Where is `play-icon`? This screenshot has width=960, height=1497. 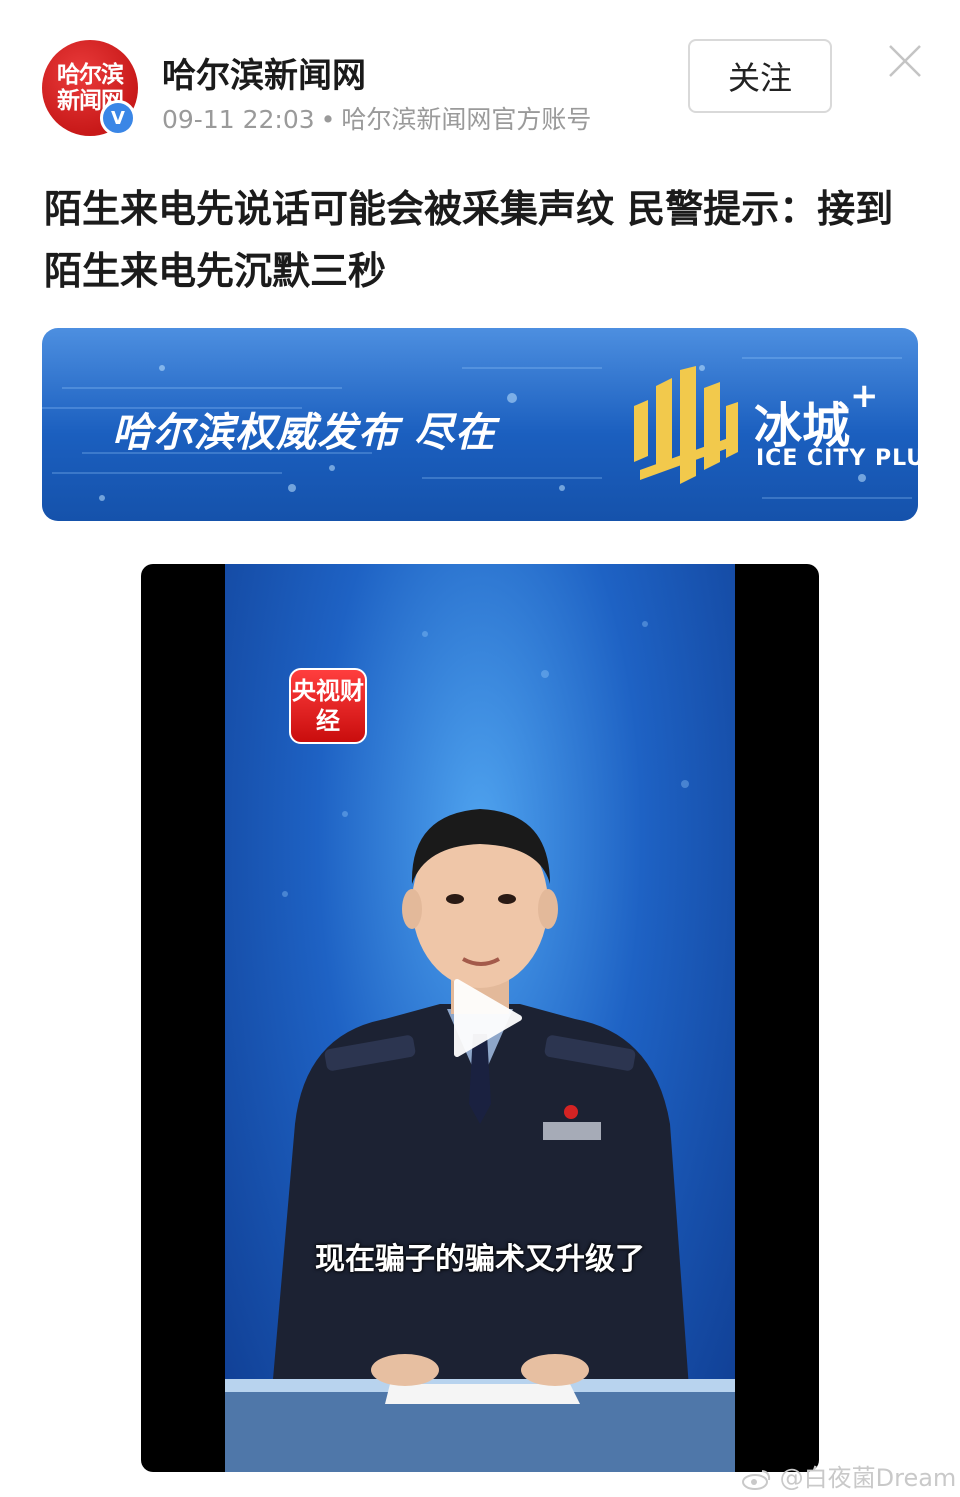
play-icon is located at coordinates (488, 1018).